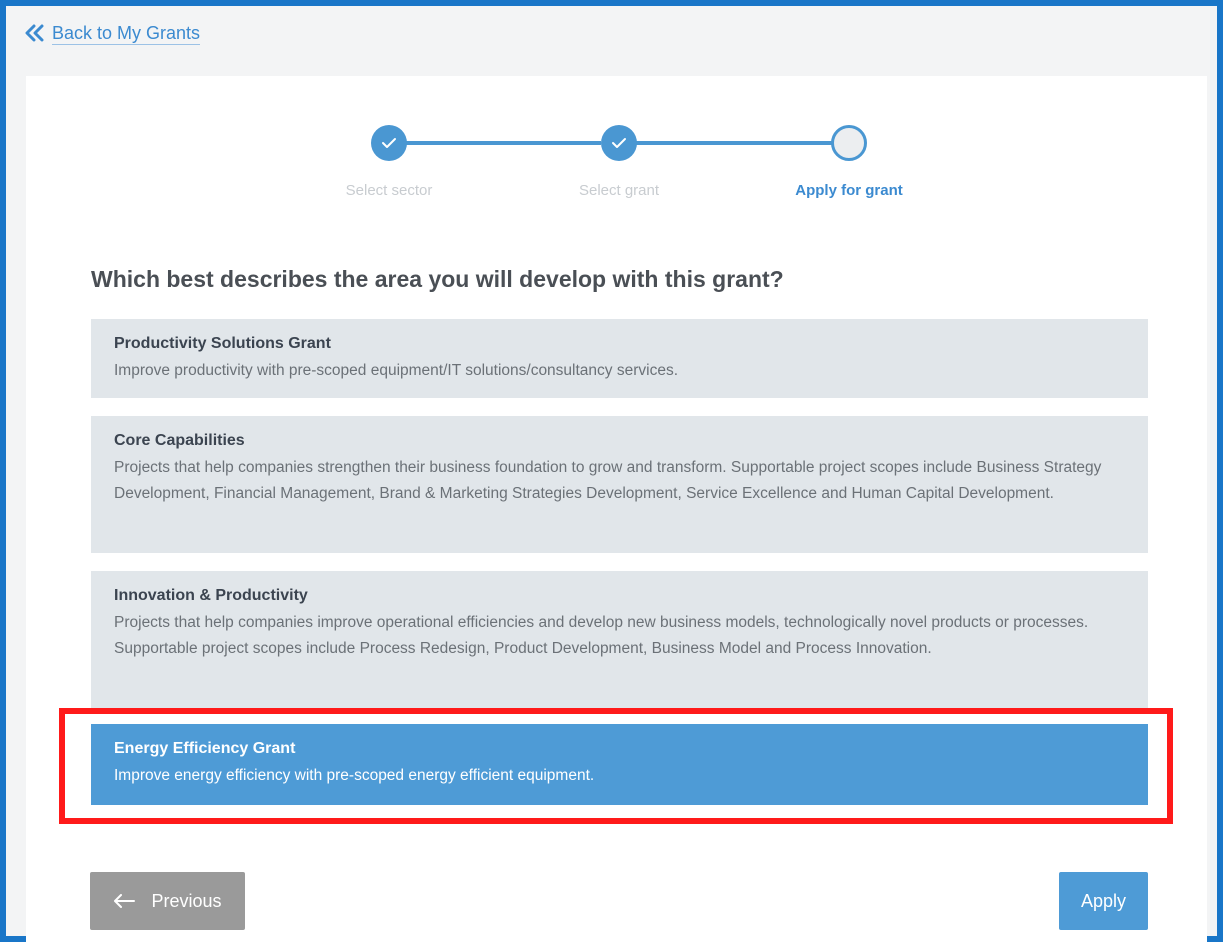 The width and height of the screenshot is (1223, 948). What do you see at coordinates (125, 901) in the screenshot?
I see `arrow-left-icon` at bounding box center [125, 901].